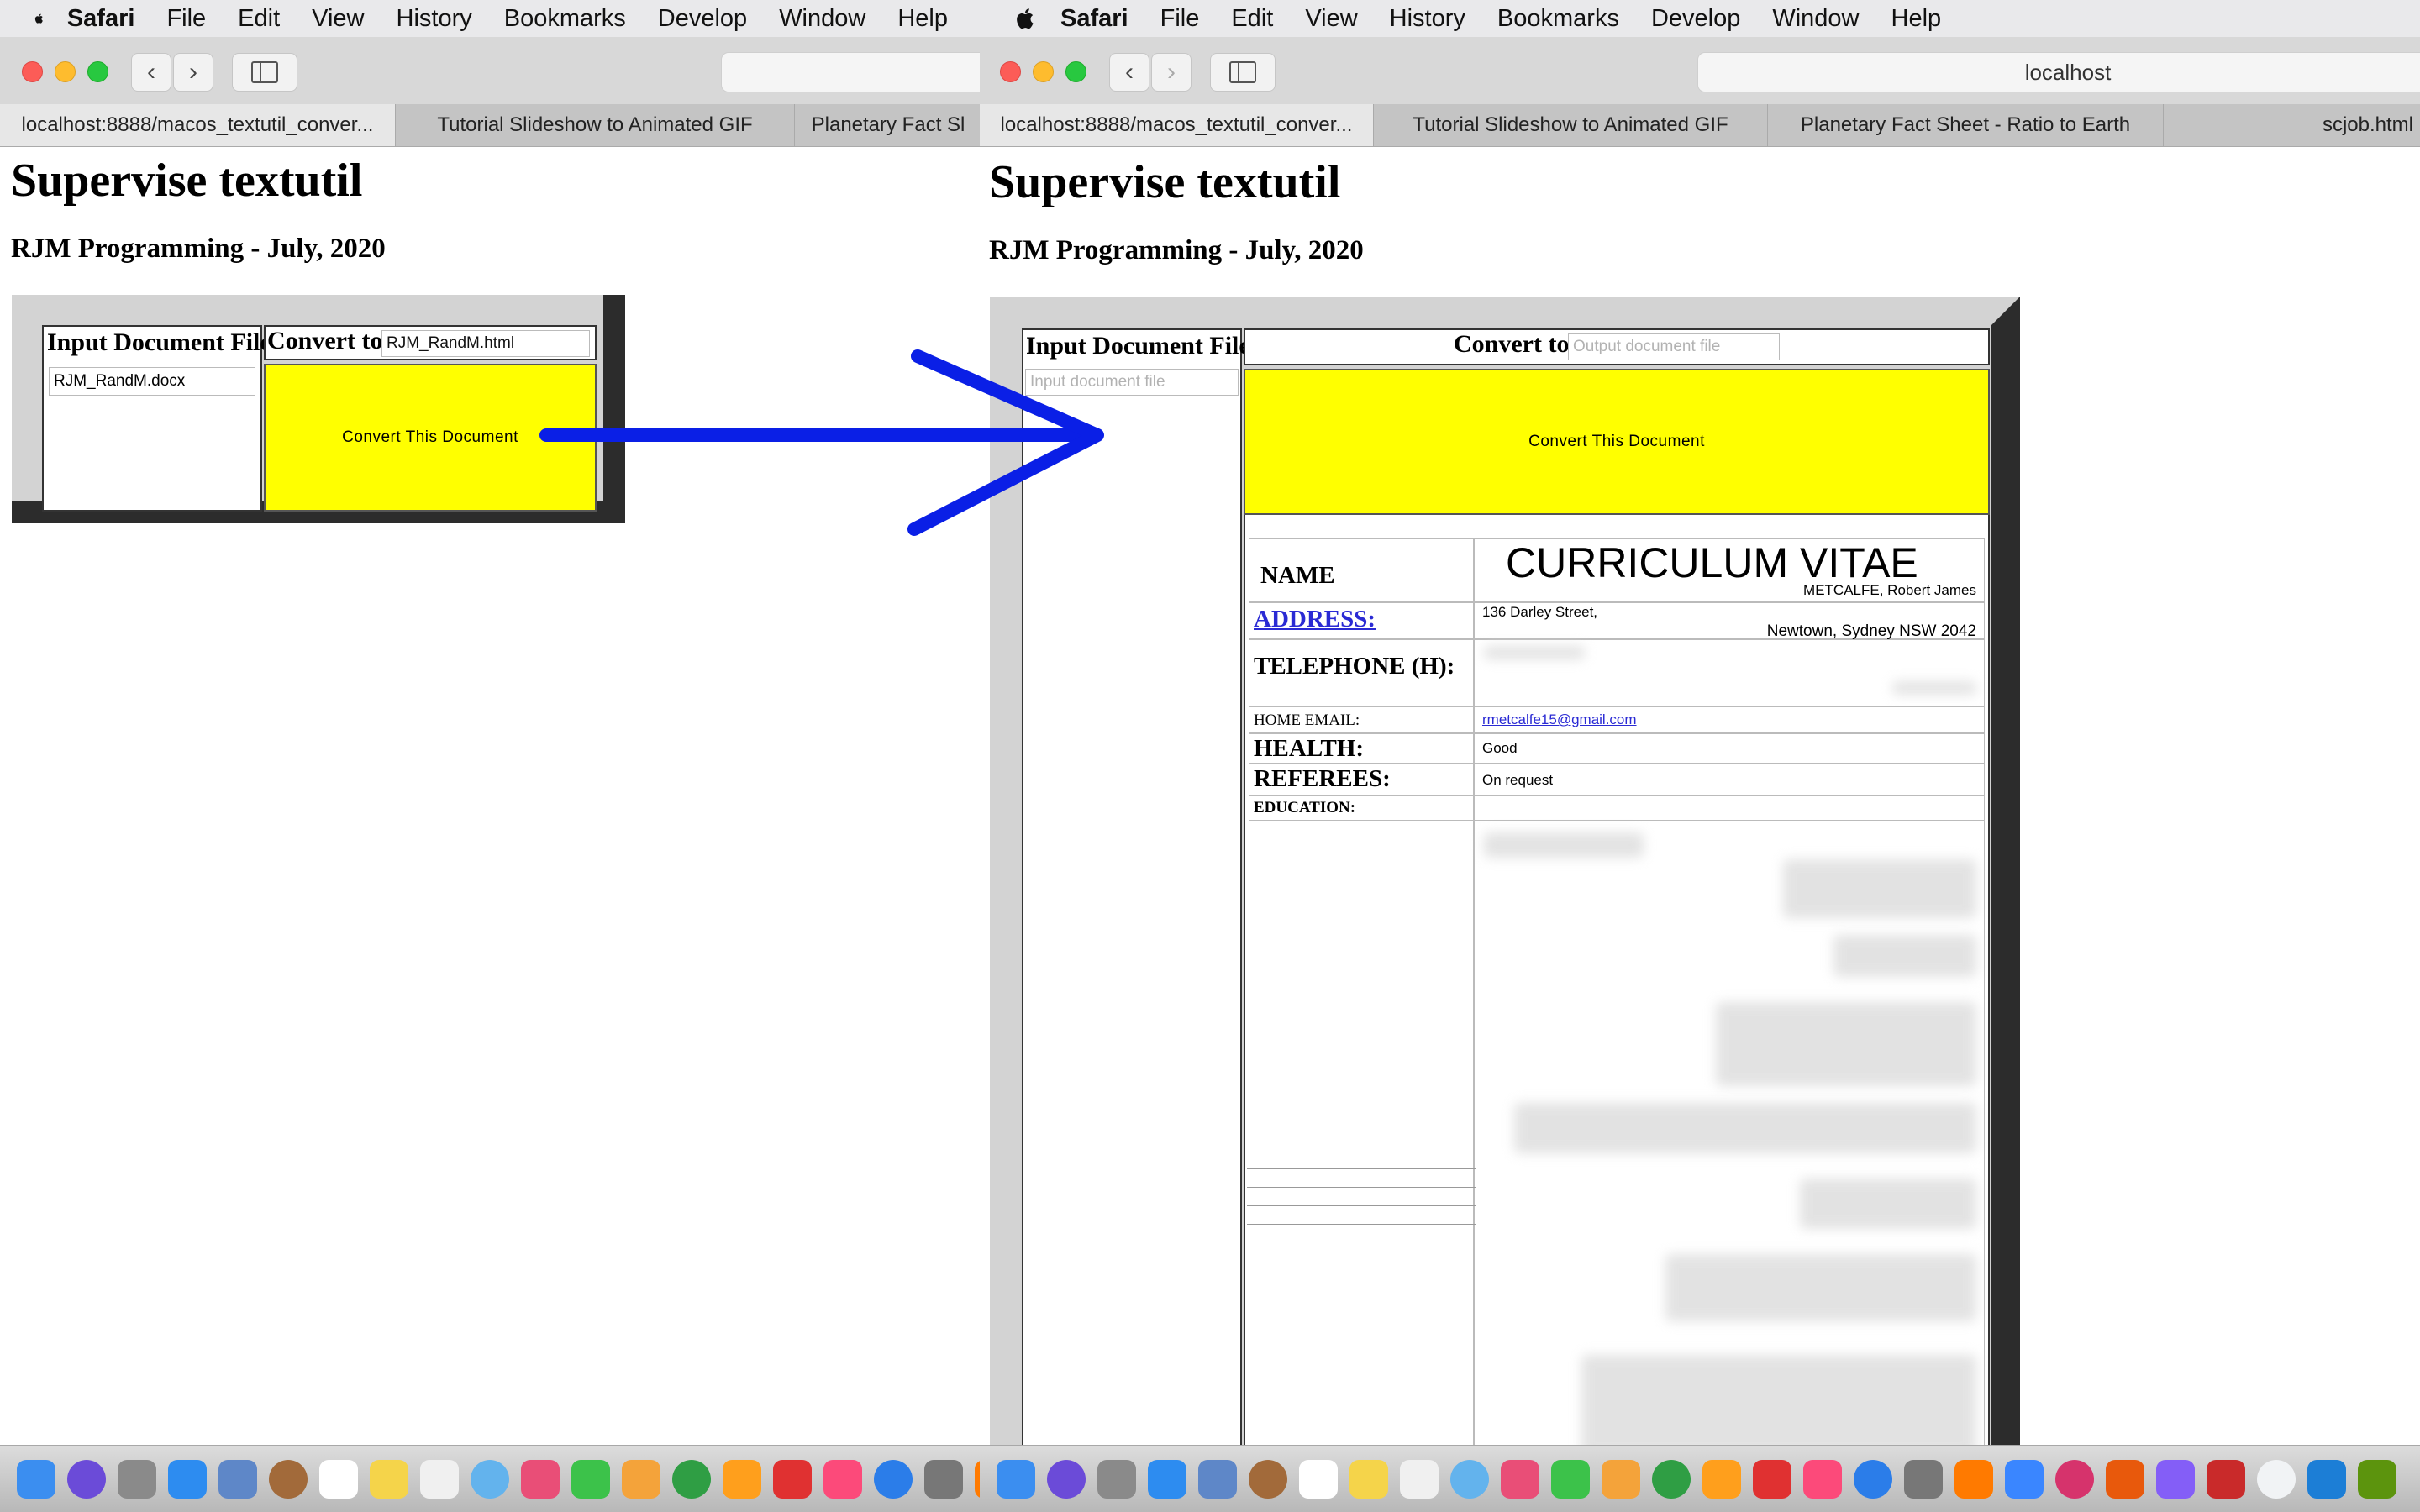 Image resolution: width=2420 pixels, height=1512 pixels. Describe the element at coordinates (2292, 125) in the screenshot. I see `tab-scjob: scjob.html` at that location.